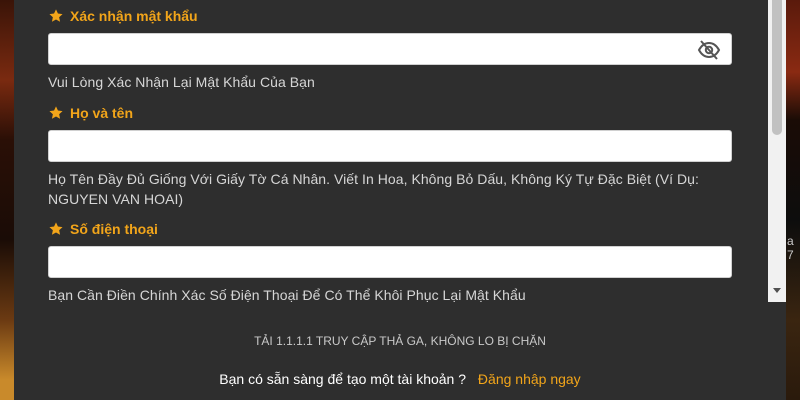 This screenshot has height=400, width=800. What do you see at coordinates (134, 16) in the screenshot?
I see `confirm-password-label-text: Xác nhận mật khẩu` at bounding box center [134, 16].